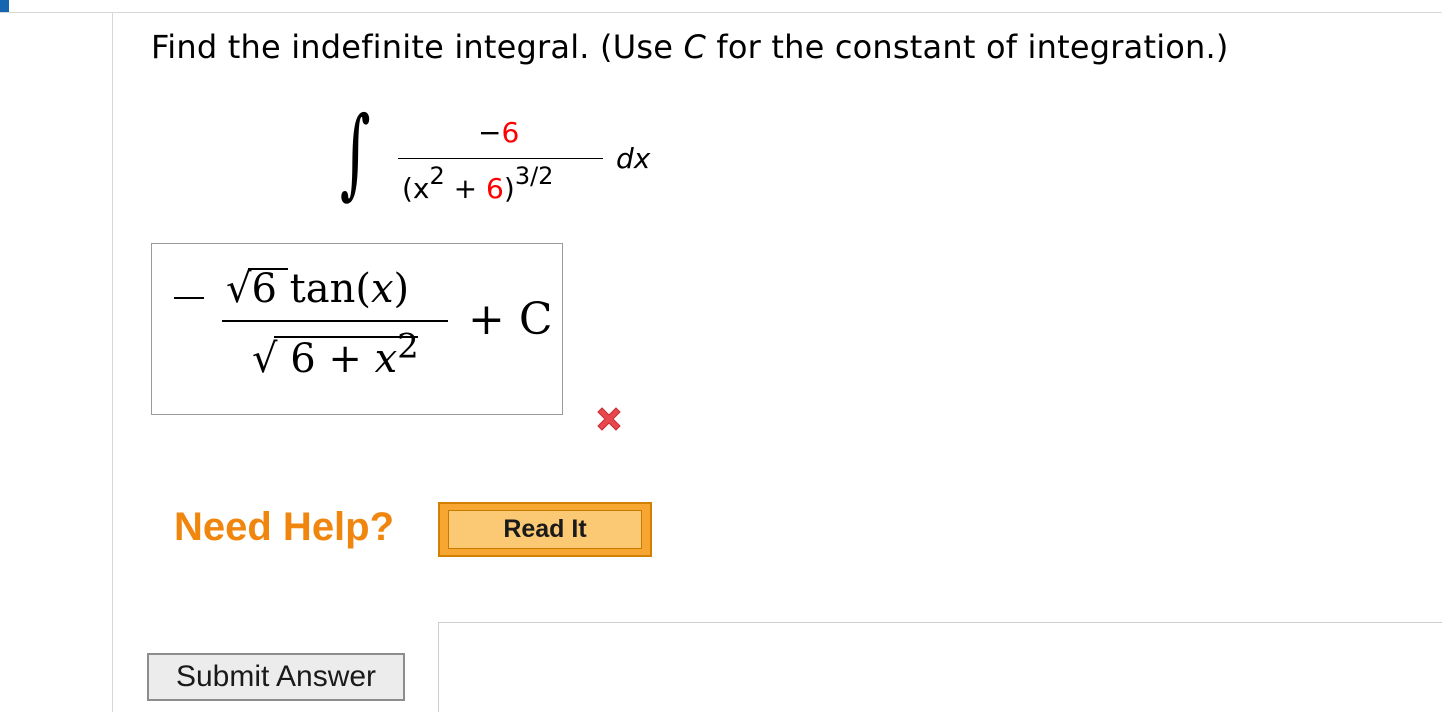 The height and width of the screenshot is (712, 1442). What do you see at coordinates (4, 6) in the screenshot?
I see `corner-marker` at bounding box center [4, 6].